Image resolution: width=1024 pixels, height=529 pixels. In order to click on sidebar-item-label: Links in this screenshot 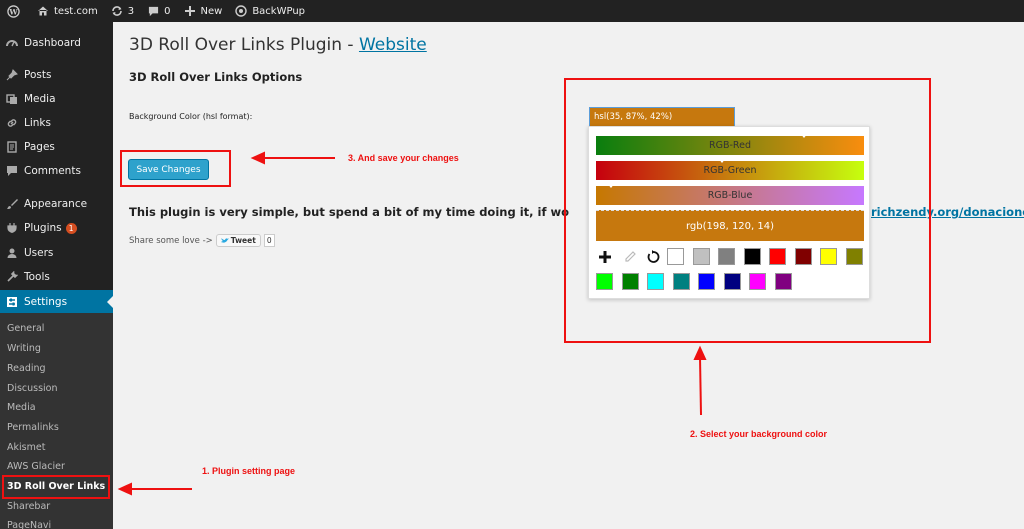, I will do `click(37, 123)`.